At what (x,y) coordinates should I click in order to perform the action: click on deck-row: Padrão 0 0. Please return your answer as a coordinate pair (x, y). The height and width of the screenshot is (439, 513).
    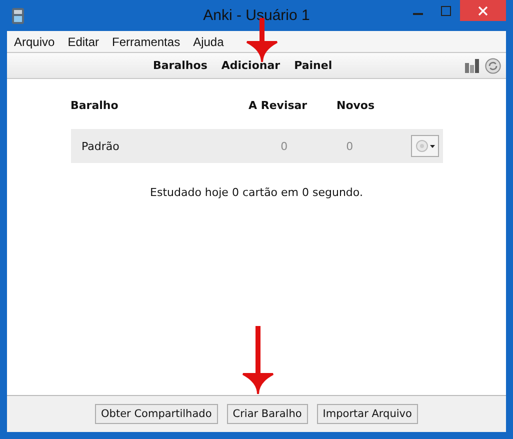
    Looking at the image, I should click on (256, 146).